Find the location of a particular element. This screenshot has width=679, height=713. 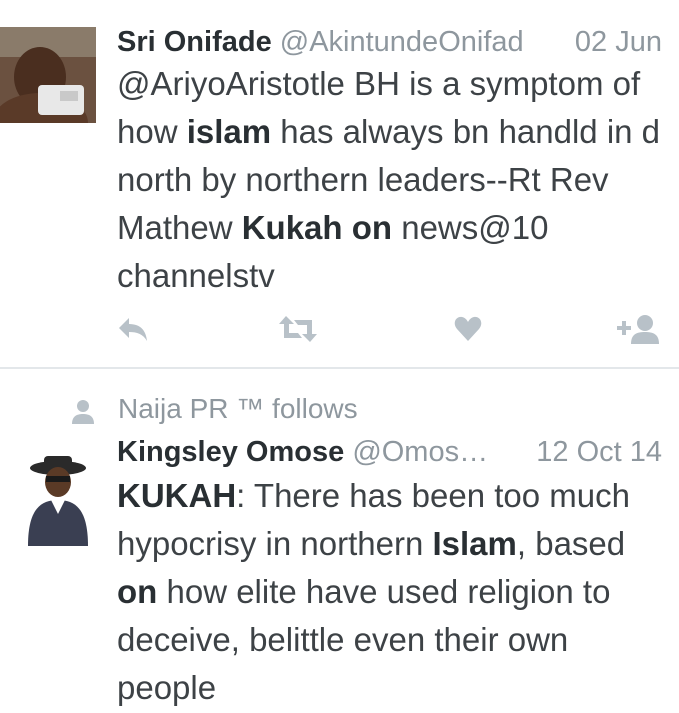

tweet-header: Kingsley Omose @Omos… 12 Oct 14 is located at coordinates (389, 452).